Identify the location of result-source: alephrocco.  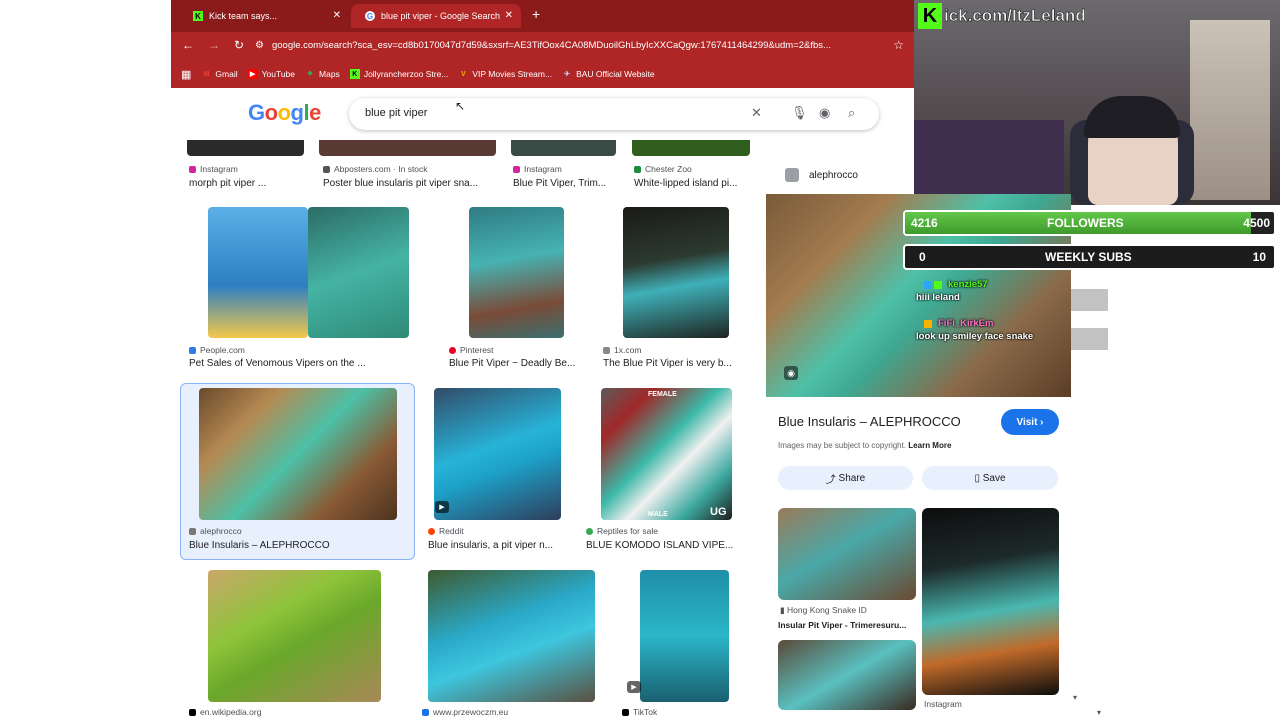
(215, 531).